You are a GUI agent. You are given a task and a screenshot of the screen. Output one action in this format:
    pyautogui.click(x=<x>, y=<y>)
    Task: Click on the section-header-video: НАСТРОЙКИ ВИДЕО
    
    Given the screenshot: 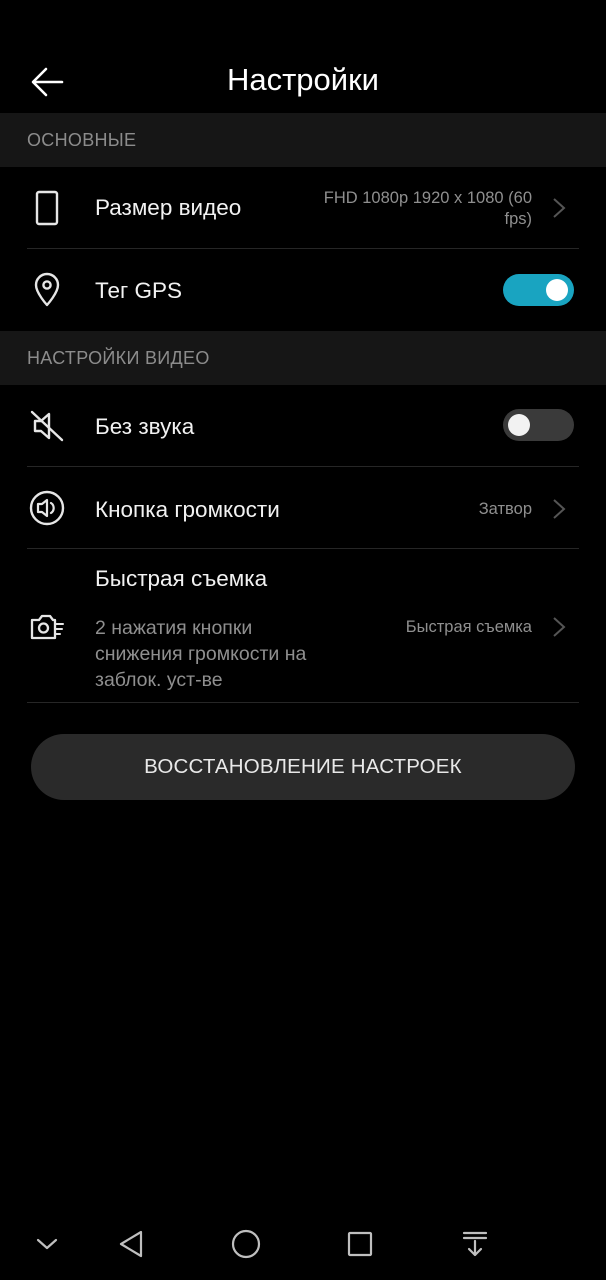 What is the action you would take?
    pyautogui.click(x=303, y=358)
    